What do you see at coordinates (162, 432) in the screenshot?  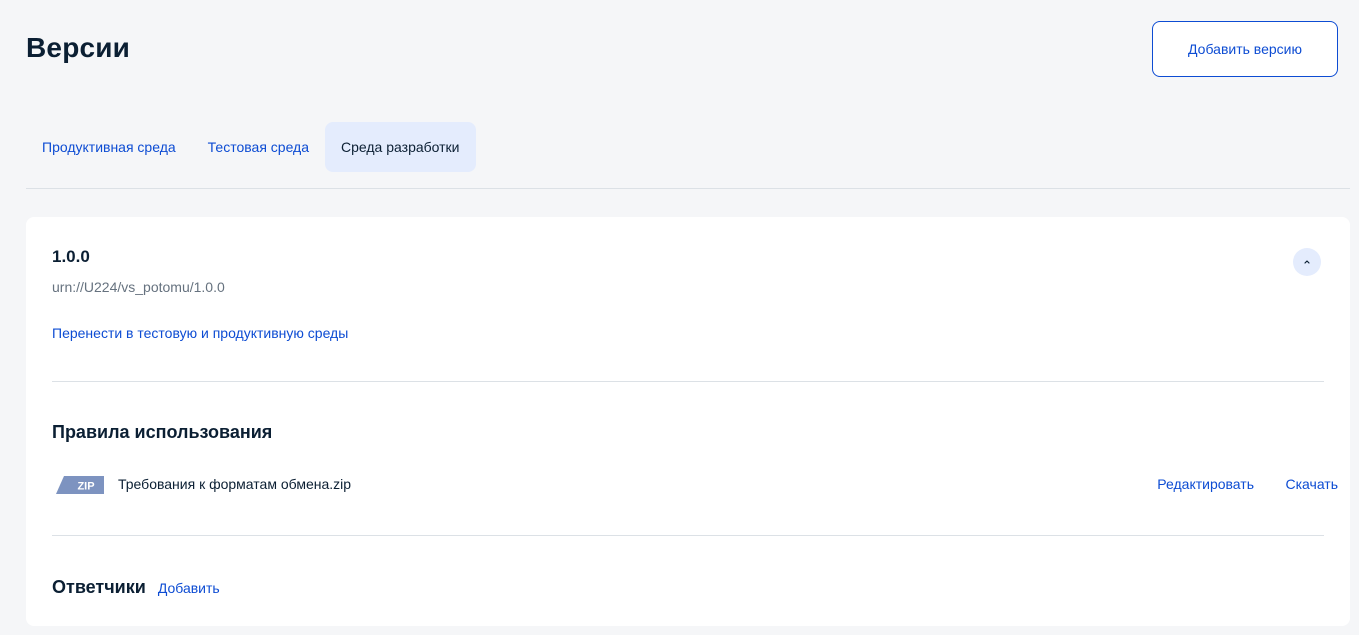 I see `usage-rules-title: Правила использования` at bounding box center [162, 432].